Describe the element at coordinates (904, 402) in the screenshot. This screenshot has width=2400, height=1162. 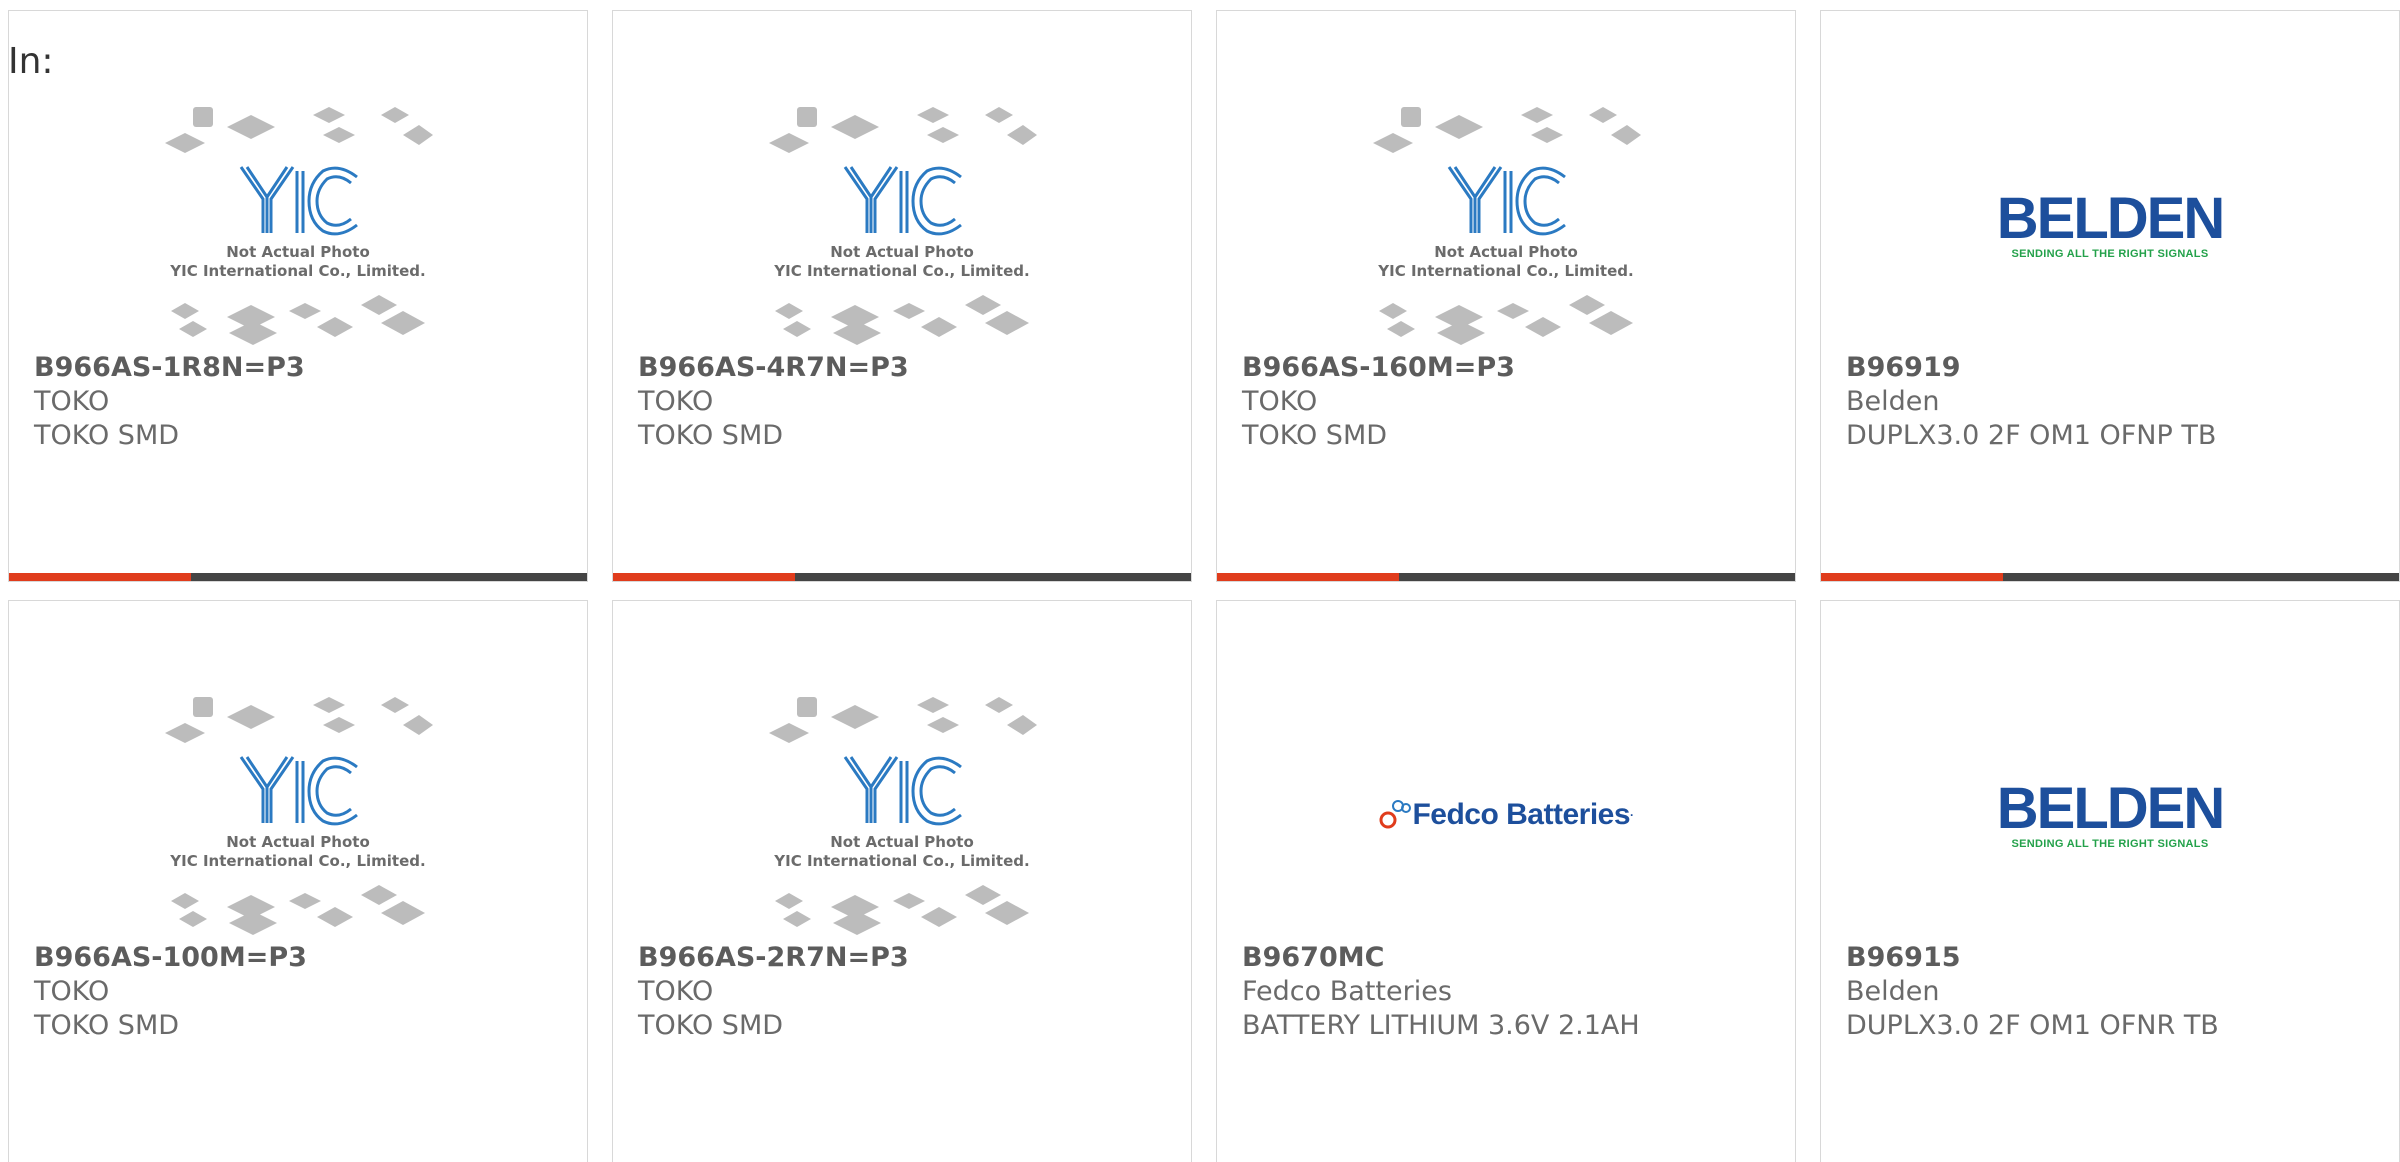
I see `product-info: B966AS-4R7N=P3 TOKO TOKO SMD` at that location.